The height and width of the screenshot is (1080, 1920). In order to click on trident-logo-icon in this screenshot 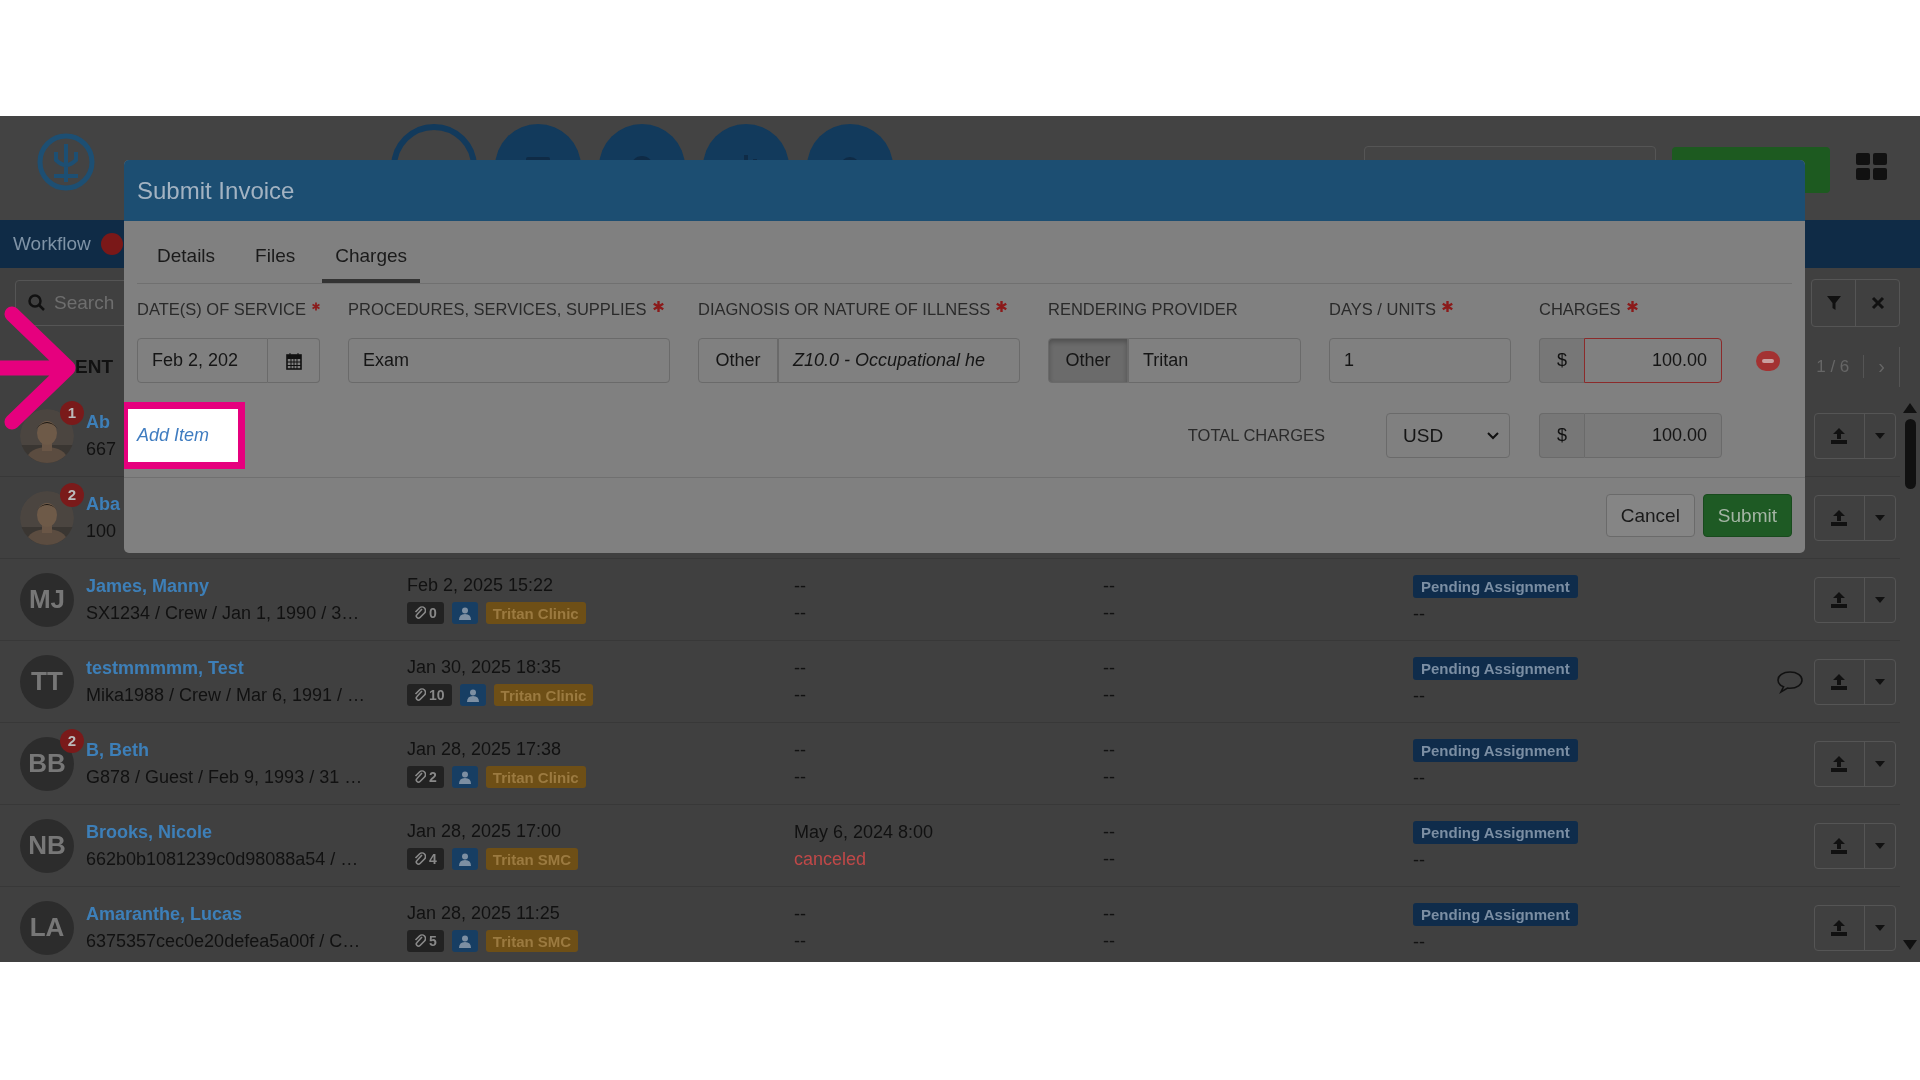, I will do `click(66, 162)`.